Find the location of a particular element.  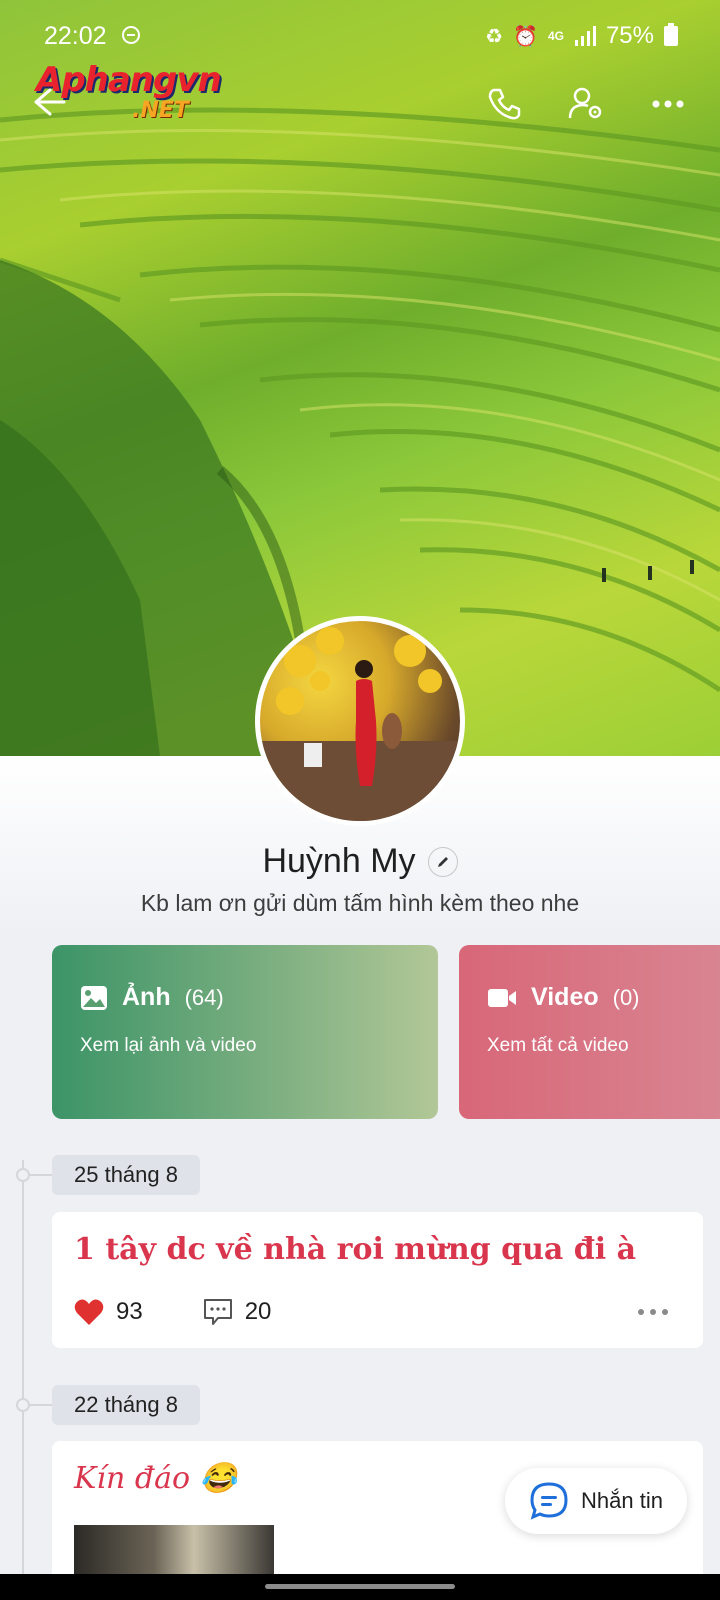

do-not-disturb-icon is located at coordinates (131, 35).